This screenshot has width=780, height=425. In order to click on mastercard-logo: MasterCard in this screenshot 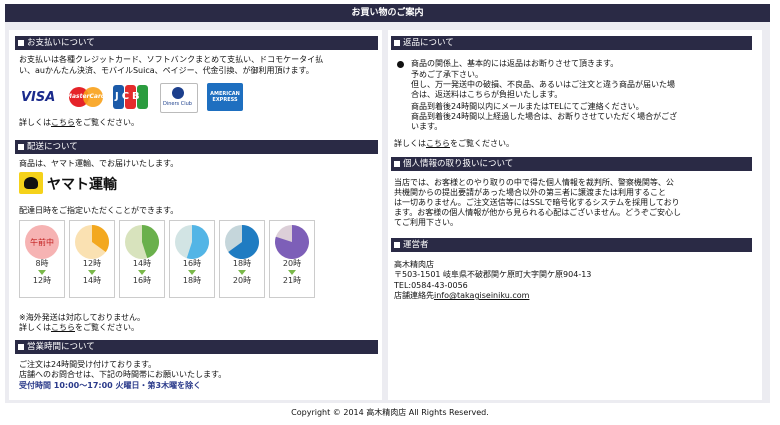, I will do `click(86, 97)`.